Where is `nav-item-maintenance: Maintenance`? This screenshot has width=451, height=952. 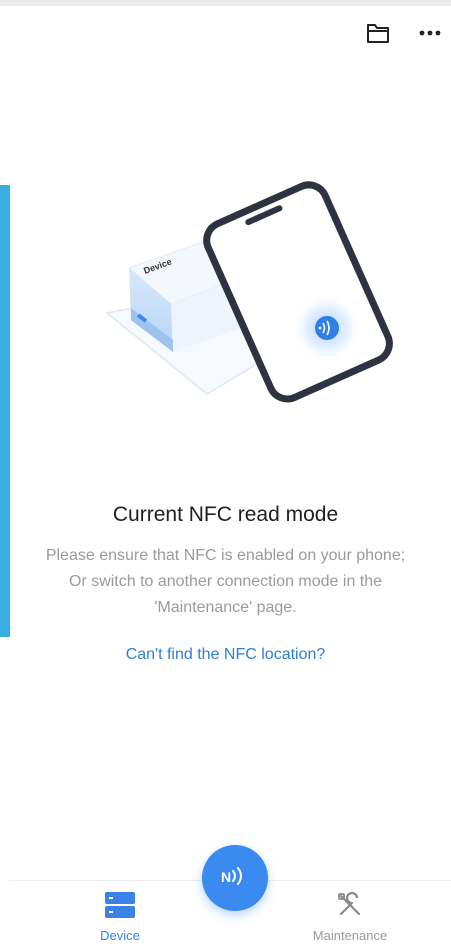
nav-item-maintenance: Maintenance is located at coordinates (350, 917).